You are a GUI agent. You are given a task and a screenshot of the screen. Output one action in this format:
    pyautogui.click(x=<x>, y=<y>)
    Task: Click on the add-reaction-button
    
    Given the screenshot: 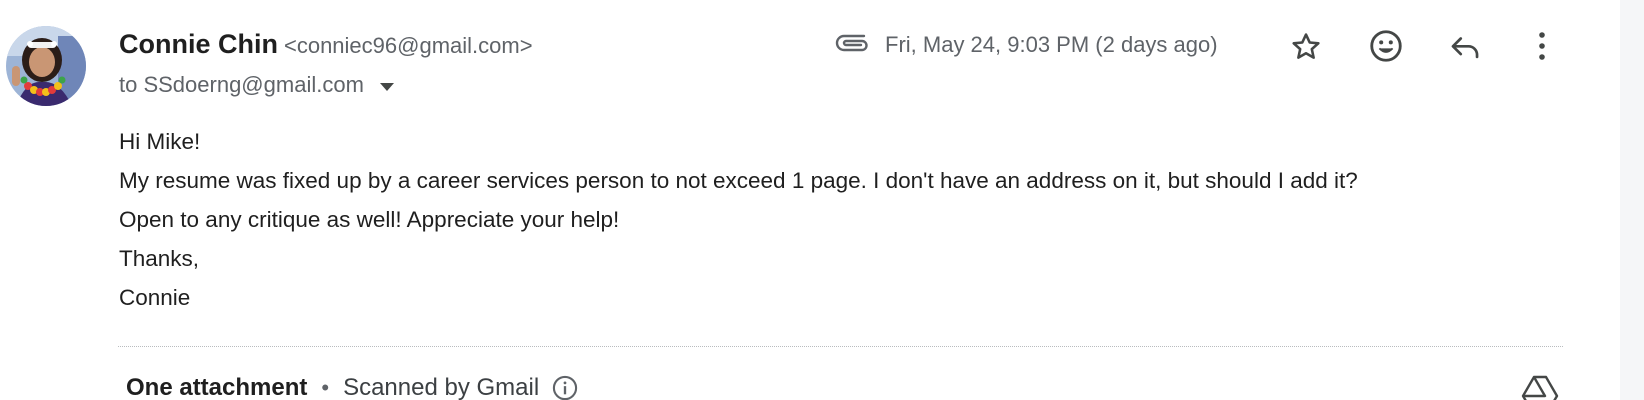 What is the action you would take?
    pyautogui.click(x=1386, y=46)
    